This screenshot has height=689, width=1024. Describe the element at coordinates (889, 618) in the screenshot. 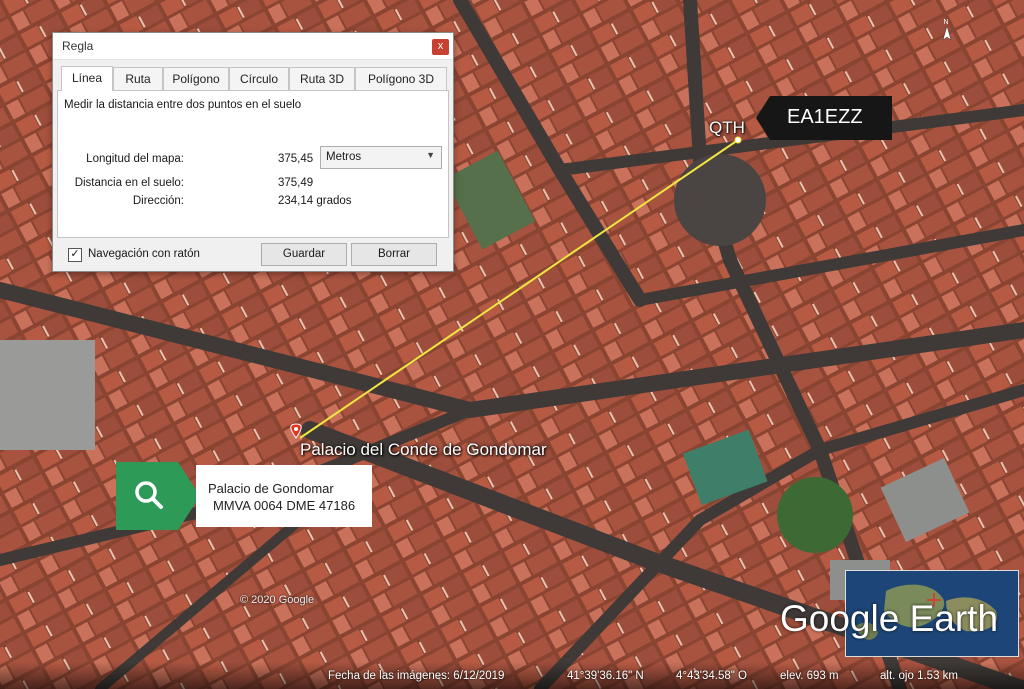

I see `google-earth-logo: Google Earth` at that location.